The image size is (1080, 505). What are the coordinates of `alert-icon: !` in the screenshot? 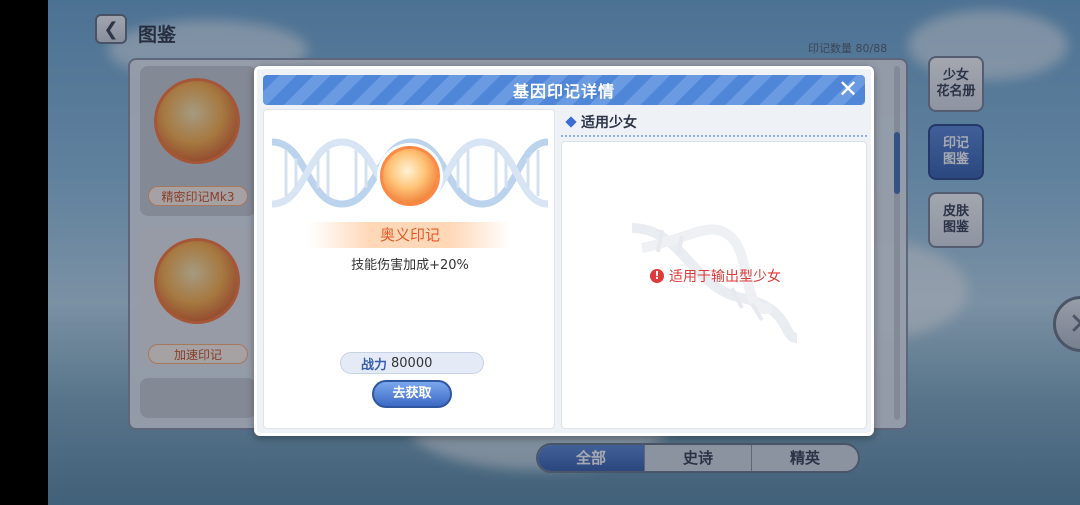 It's located at (657, 276).